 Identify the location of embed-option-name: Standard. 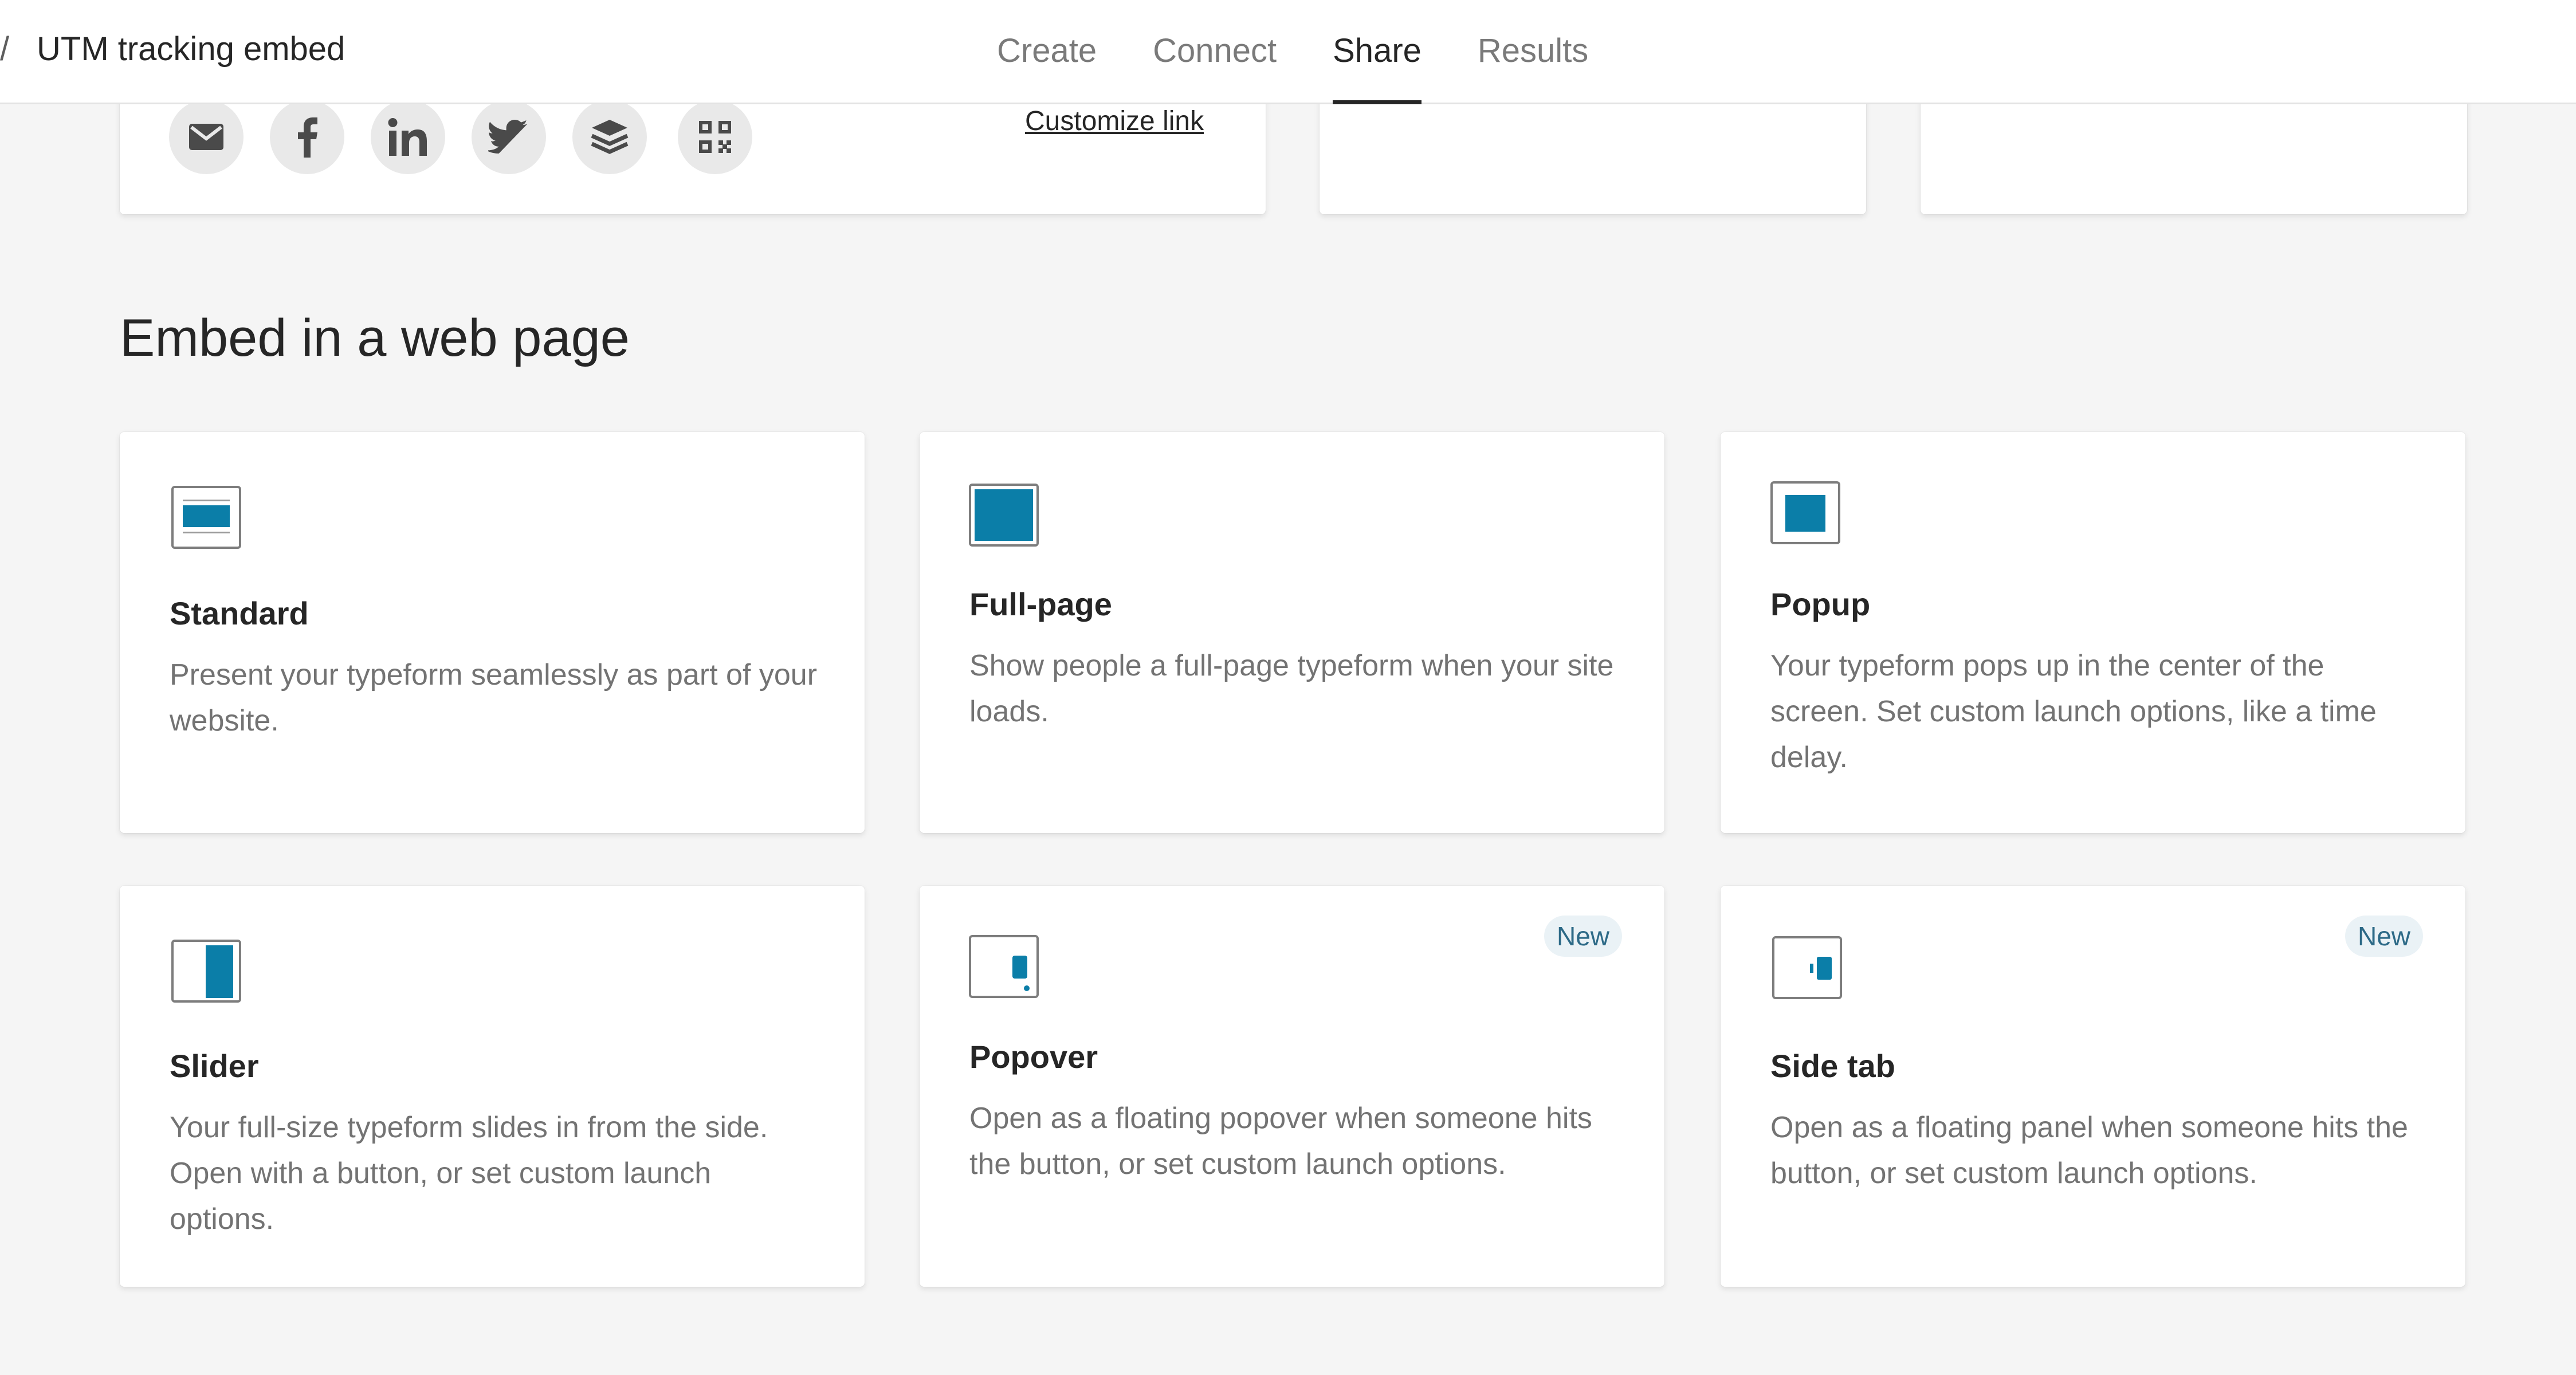
(240, 613).